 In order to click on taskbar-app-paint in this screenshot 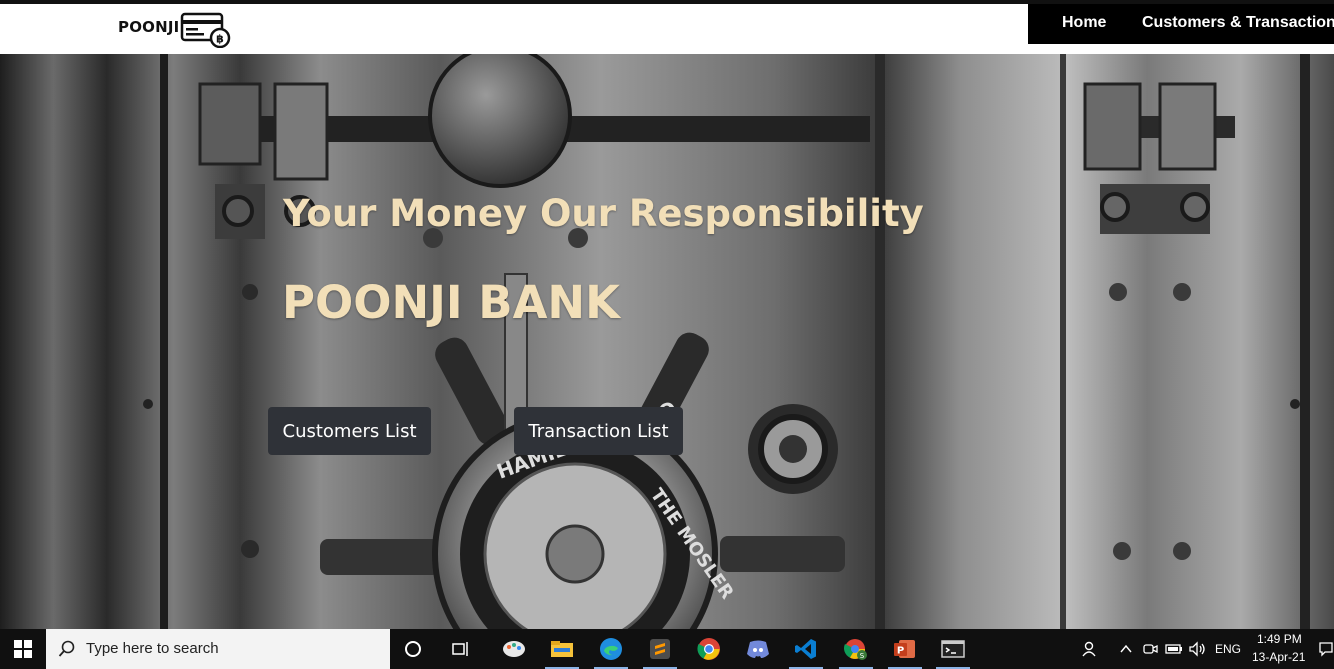, I will do `click(514, 649)`.